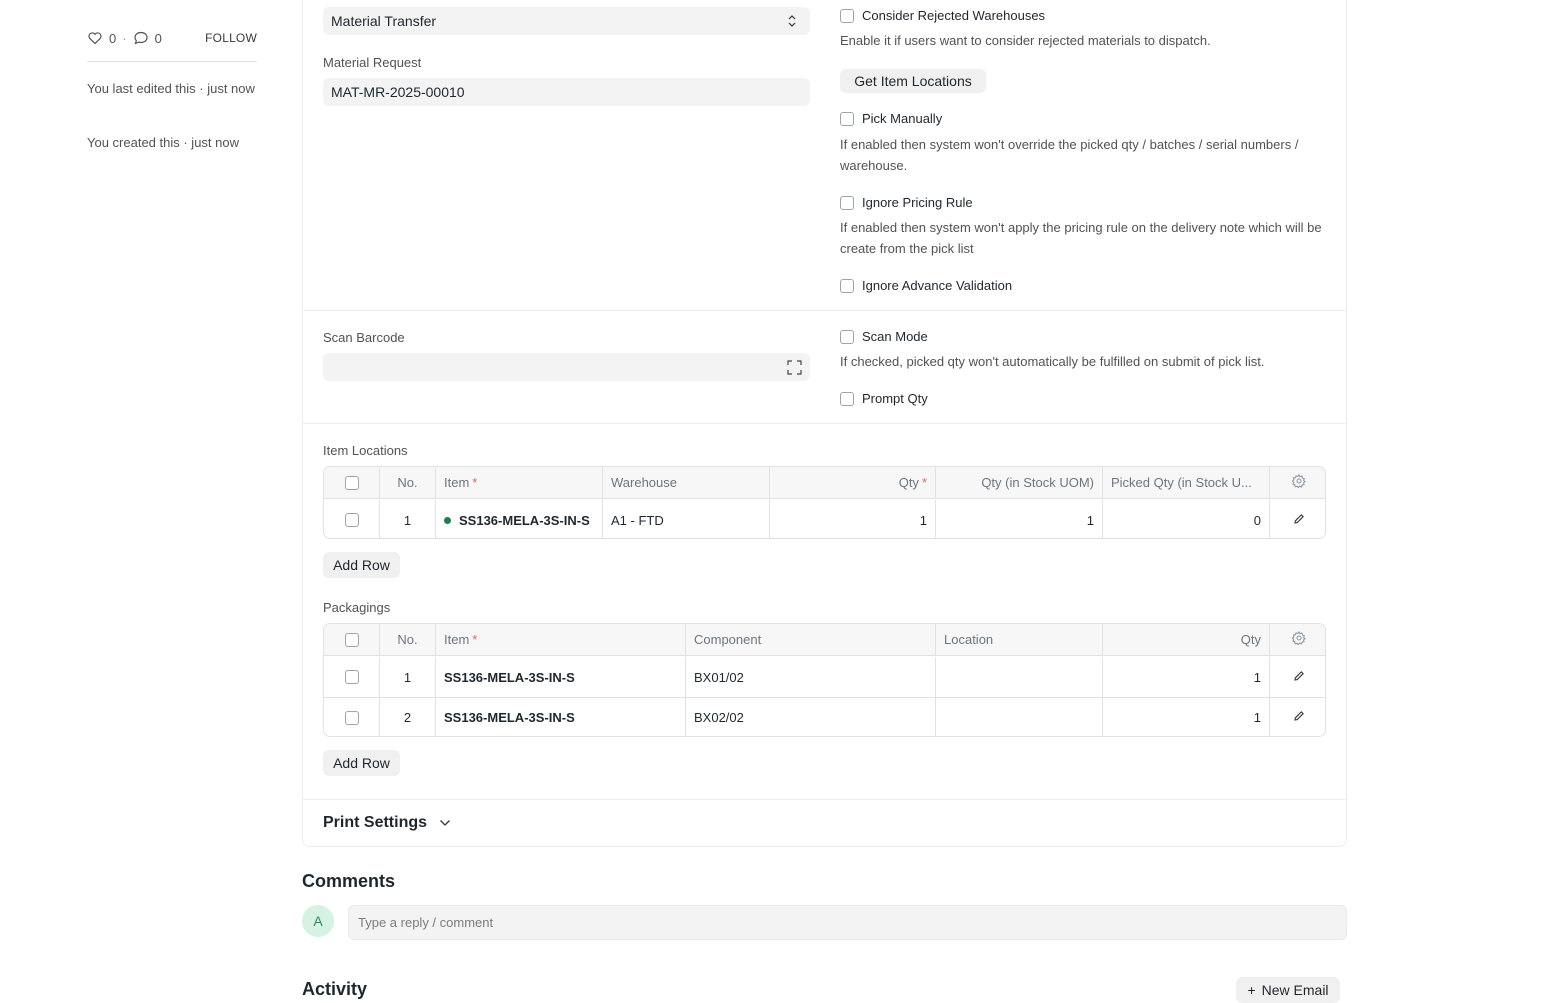 This screenshot has width=1553, height=1003. Describe the element at coordinates (408, 717) in the screenshot. I see `row-no: 2` at that location.